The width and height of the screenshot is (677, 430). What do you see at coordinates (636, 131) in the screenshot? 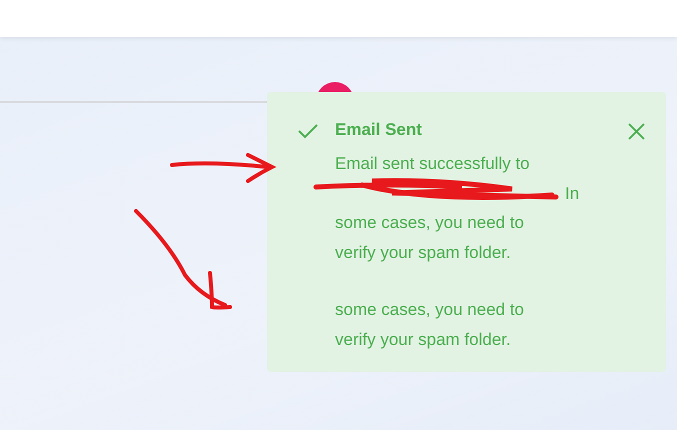
I see `close-button` at bounding box center [636, 131].